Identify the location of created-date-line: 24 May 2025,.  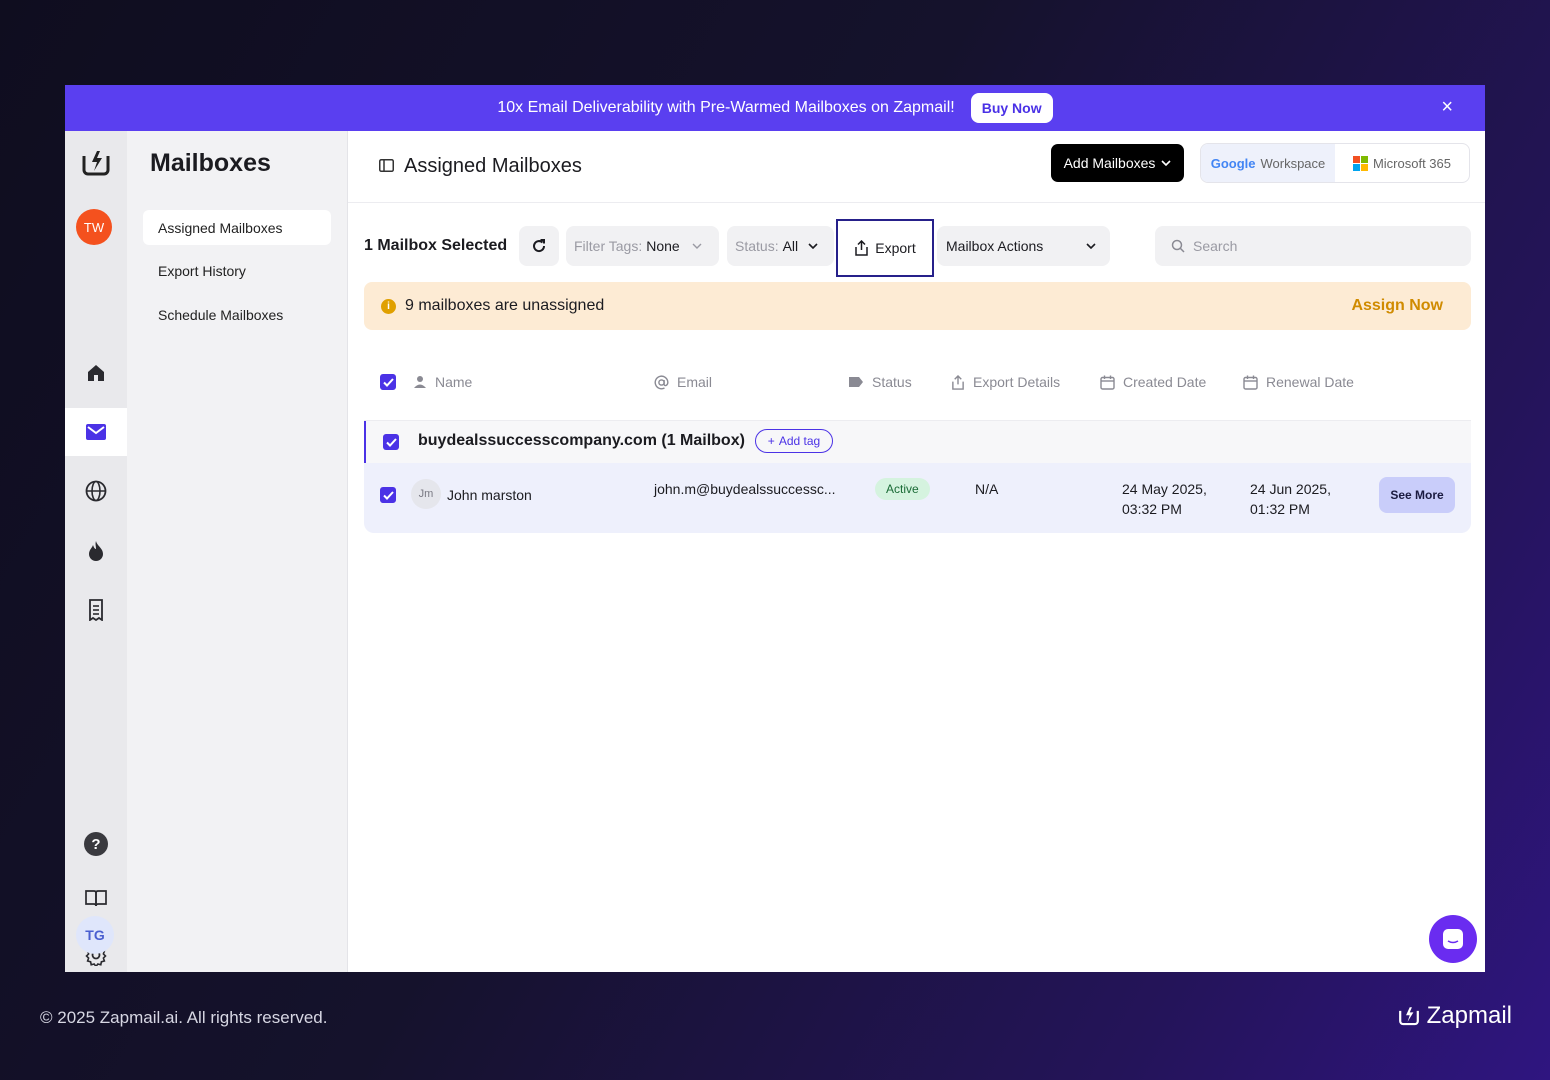
(1164, 489).